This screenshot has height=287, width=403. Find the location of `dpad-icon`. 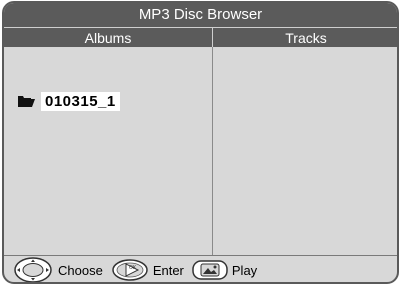

dpad-icon is located at coordinates (33, 269).